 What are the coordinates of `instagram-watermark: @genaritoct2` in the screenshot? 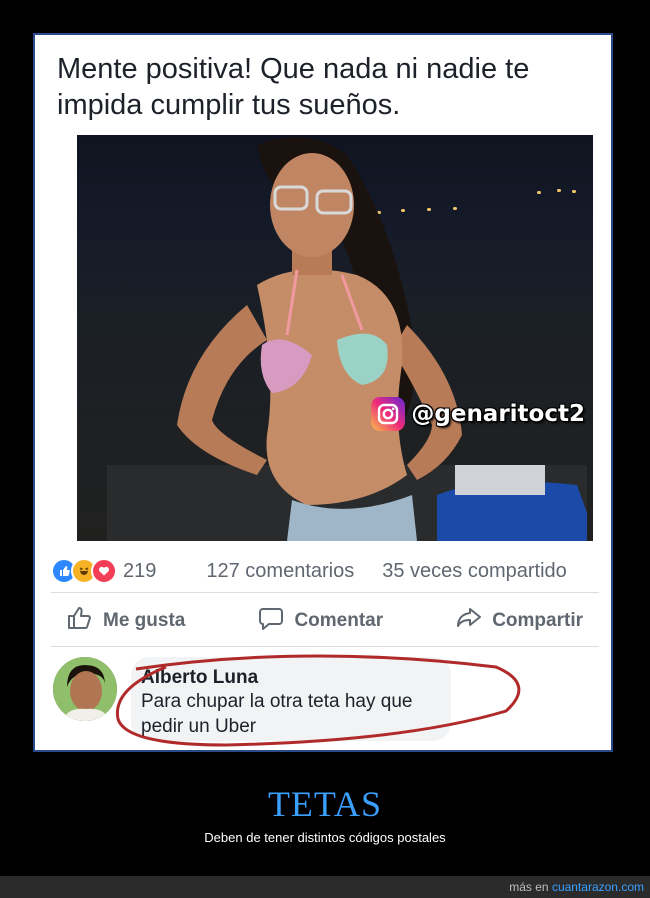 It's located at (478, 414).